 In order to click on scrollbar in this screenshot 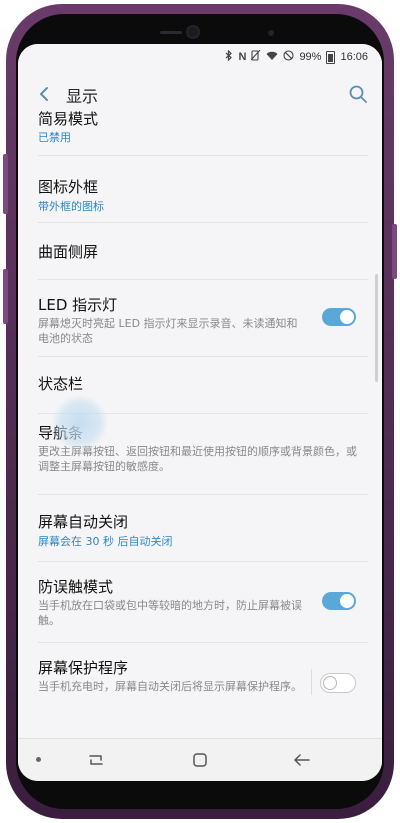, I will do `click(376, 328)`.